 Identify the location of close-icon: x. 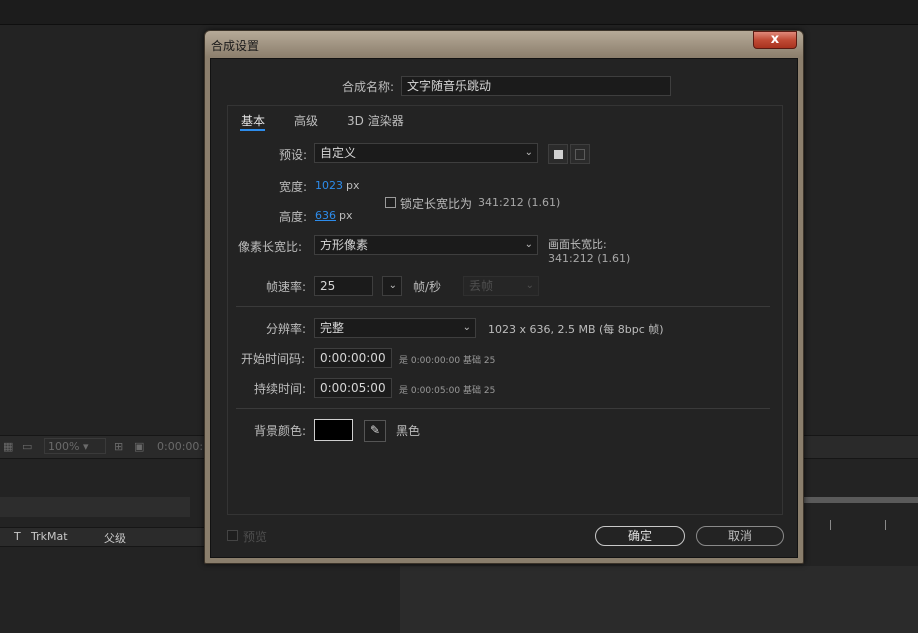
(775, 39).